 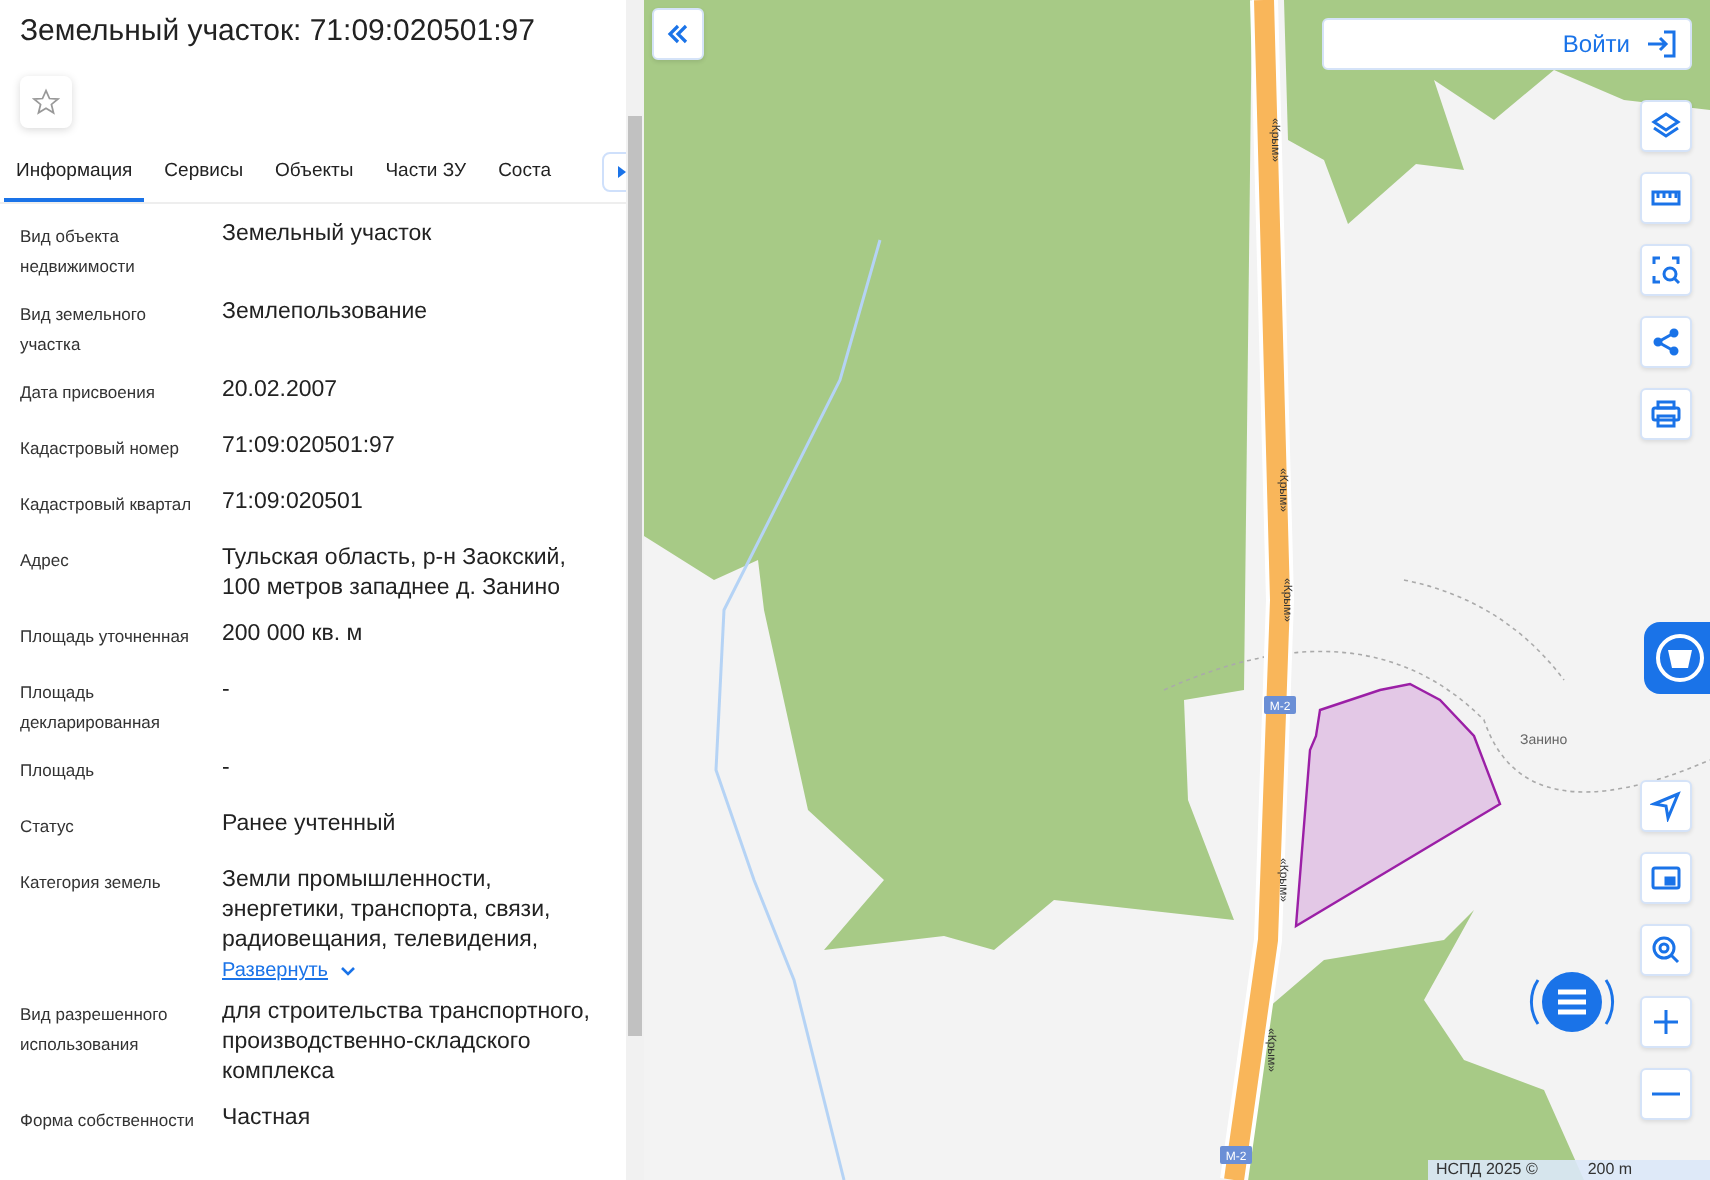 I want to click on location-search-button, so click(x=1666, y=950).